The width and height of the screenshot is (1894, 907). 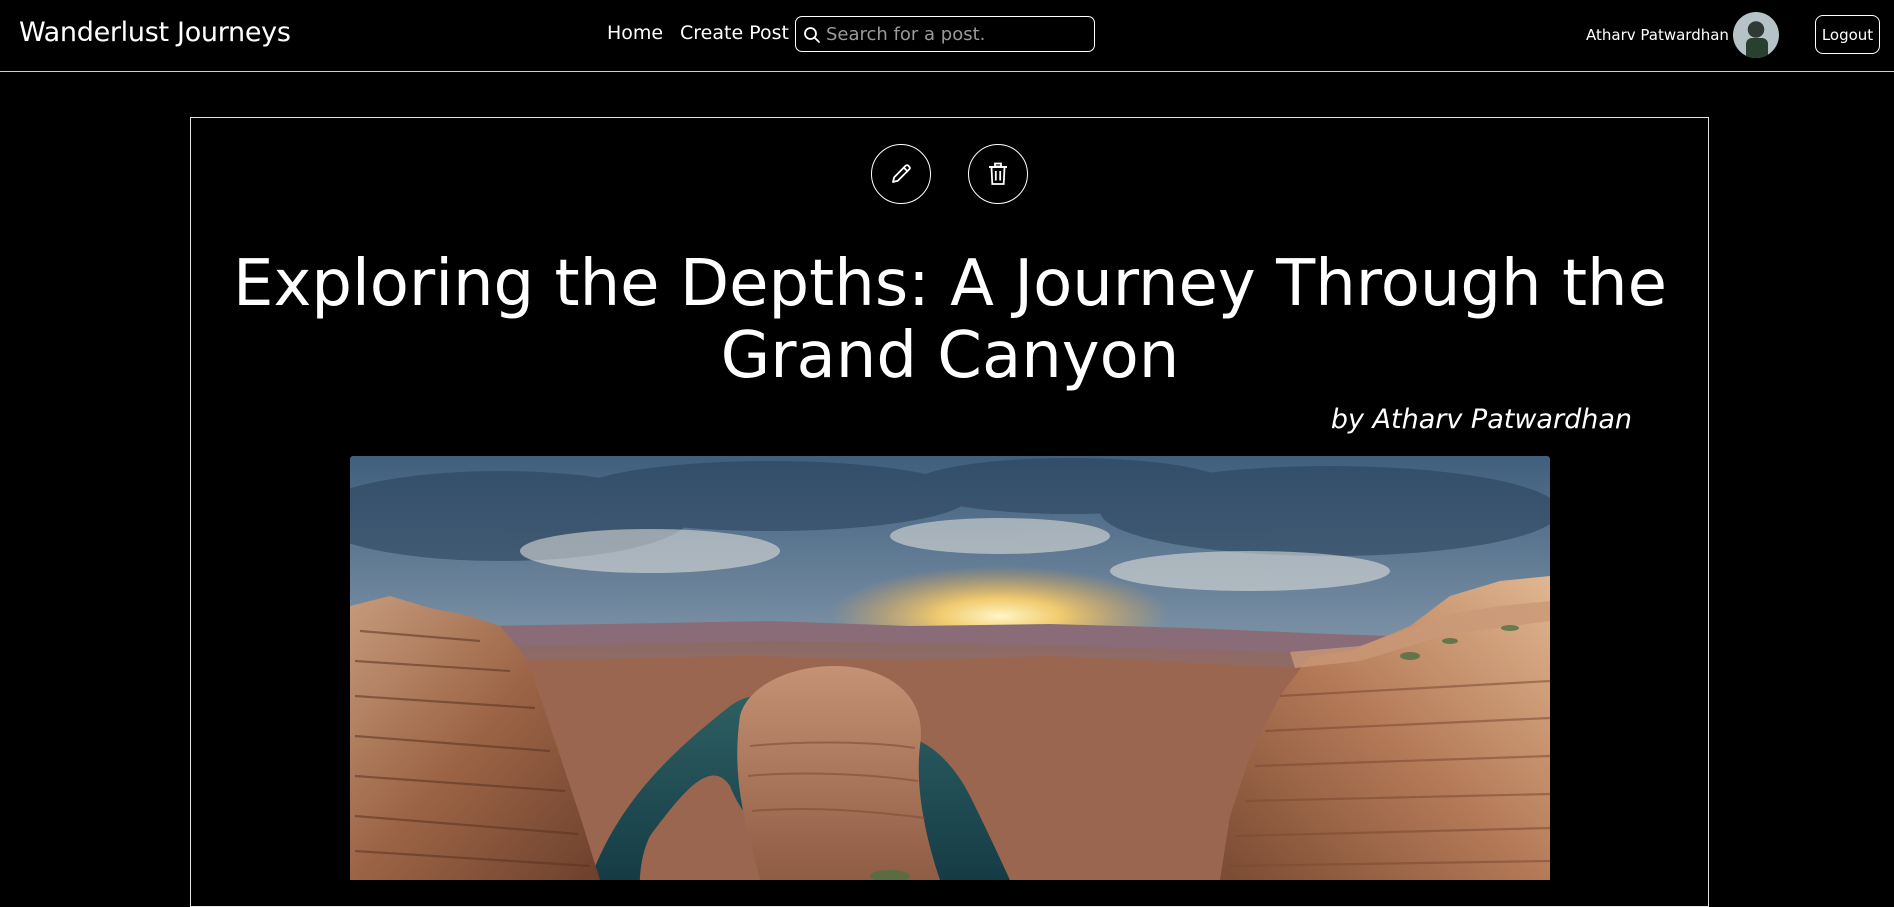 I want to click on delete-post-button, so click(x=998, y=174).